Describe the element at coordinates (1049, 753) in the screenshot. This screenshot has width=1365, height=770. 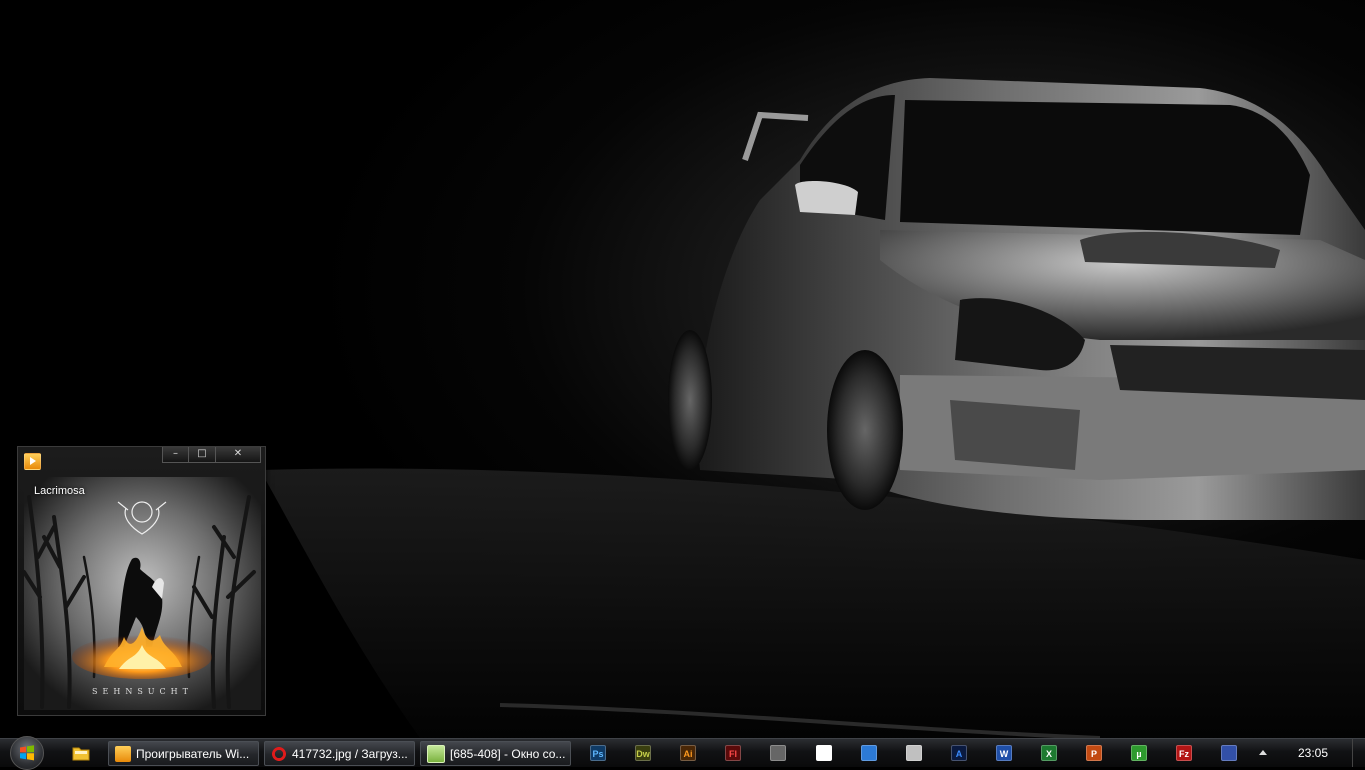
I see `excel-icon: X` at that location.